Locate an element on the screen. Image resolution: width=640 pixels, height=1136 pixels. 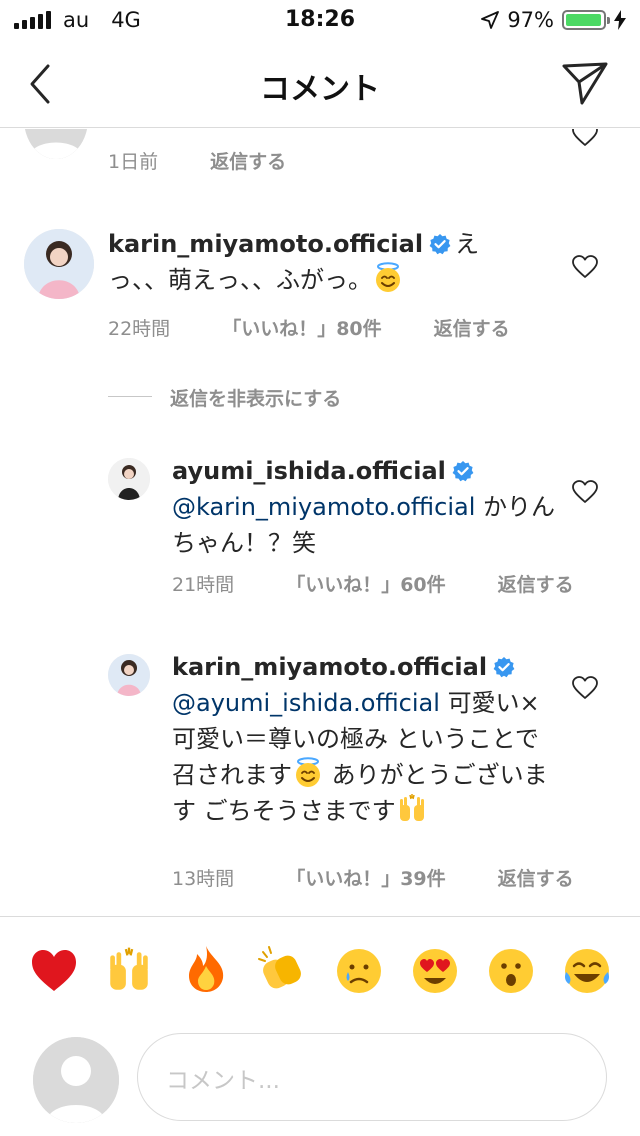
page-title: コメント is located at coordinates (320, 89).